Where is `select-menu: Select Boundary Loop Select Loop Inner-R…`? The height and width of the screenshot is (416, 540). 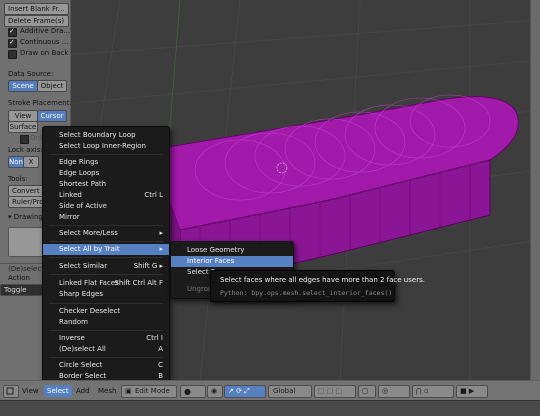
select-menu: Select Boundary Loop Select Loop Inner-R… is located at coordinates (106, 256).